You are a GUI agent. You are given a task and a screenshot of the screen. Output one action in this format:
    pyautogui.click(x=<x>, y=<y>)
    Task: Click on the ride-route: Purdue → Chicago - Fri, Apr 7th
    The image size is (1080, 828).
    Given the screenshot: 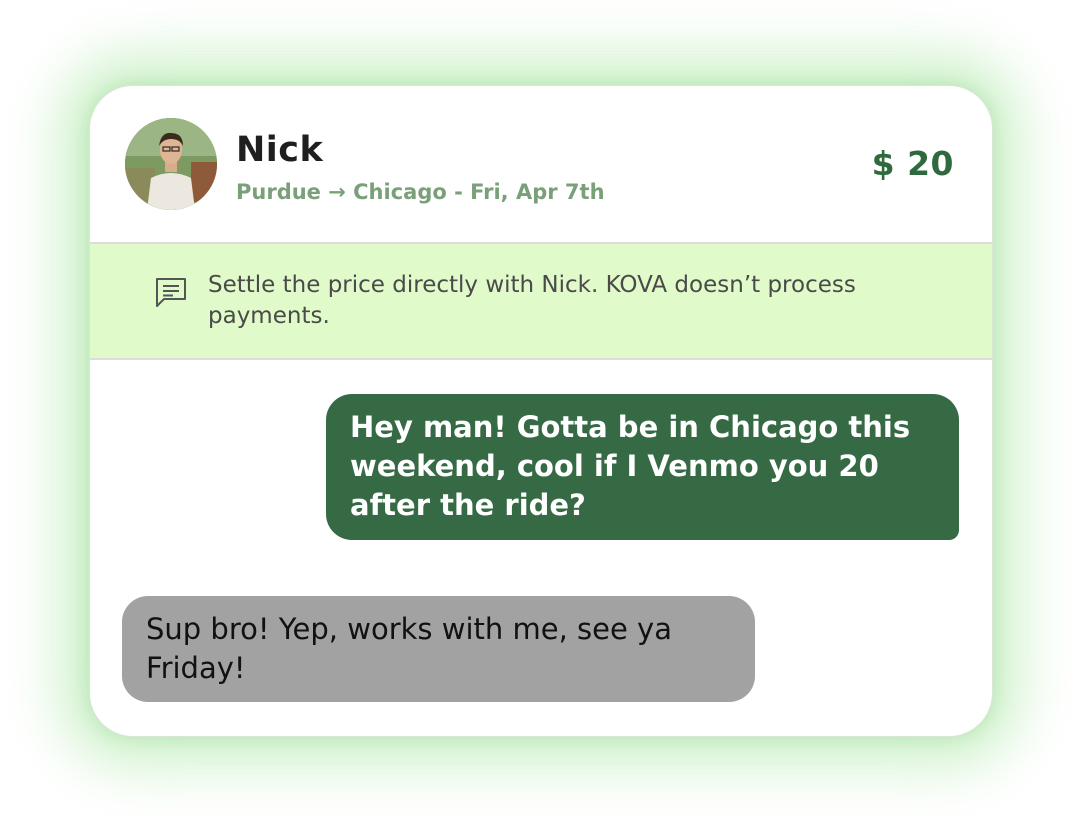 What is the action you would take?
    pyautogui.click(x=420, y=192)
    